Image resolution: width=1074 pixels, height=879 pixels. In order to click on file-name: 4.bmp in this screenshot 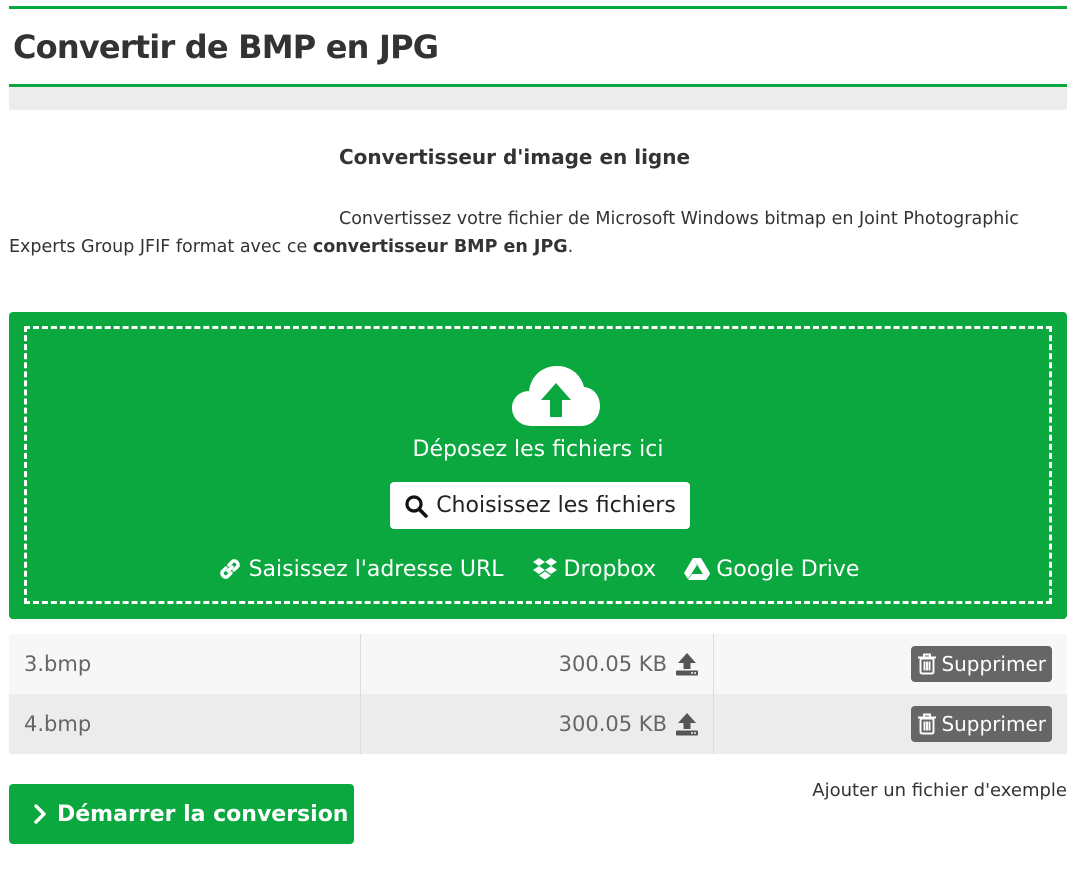, I will do `click(185, 724)`.